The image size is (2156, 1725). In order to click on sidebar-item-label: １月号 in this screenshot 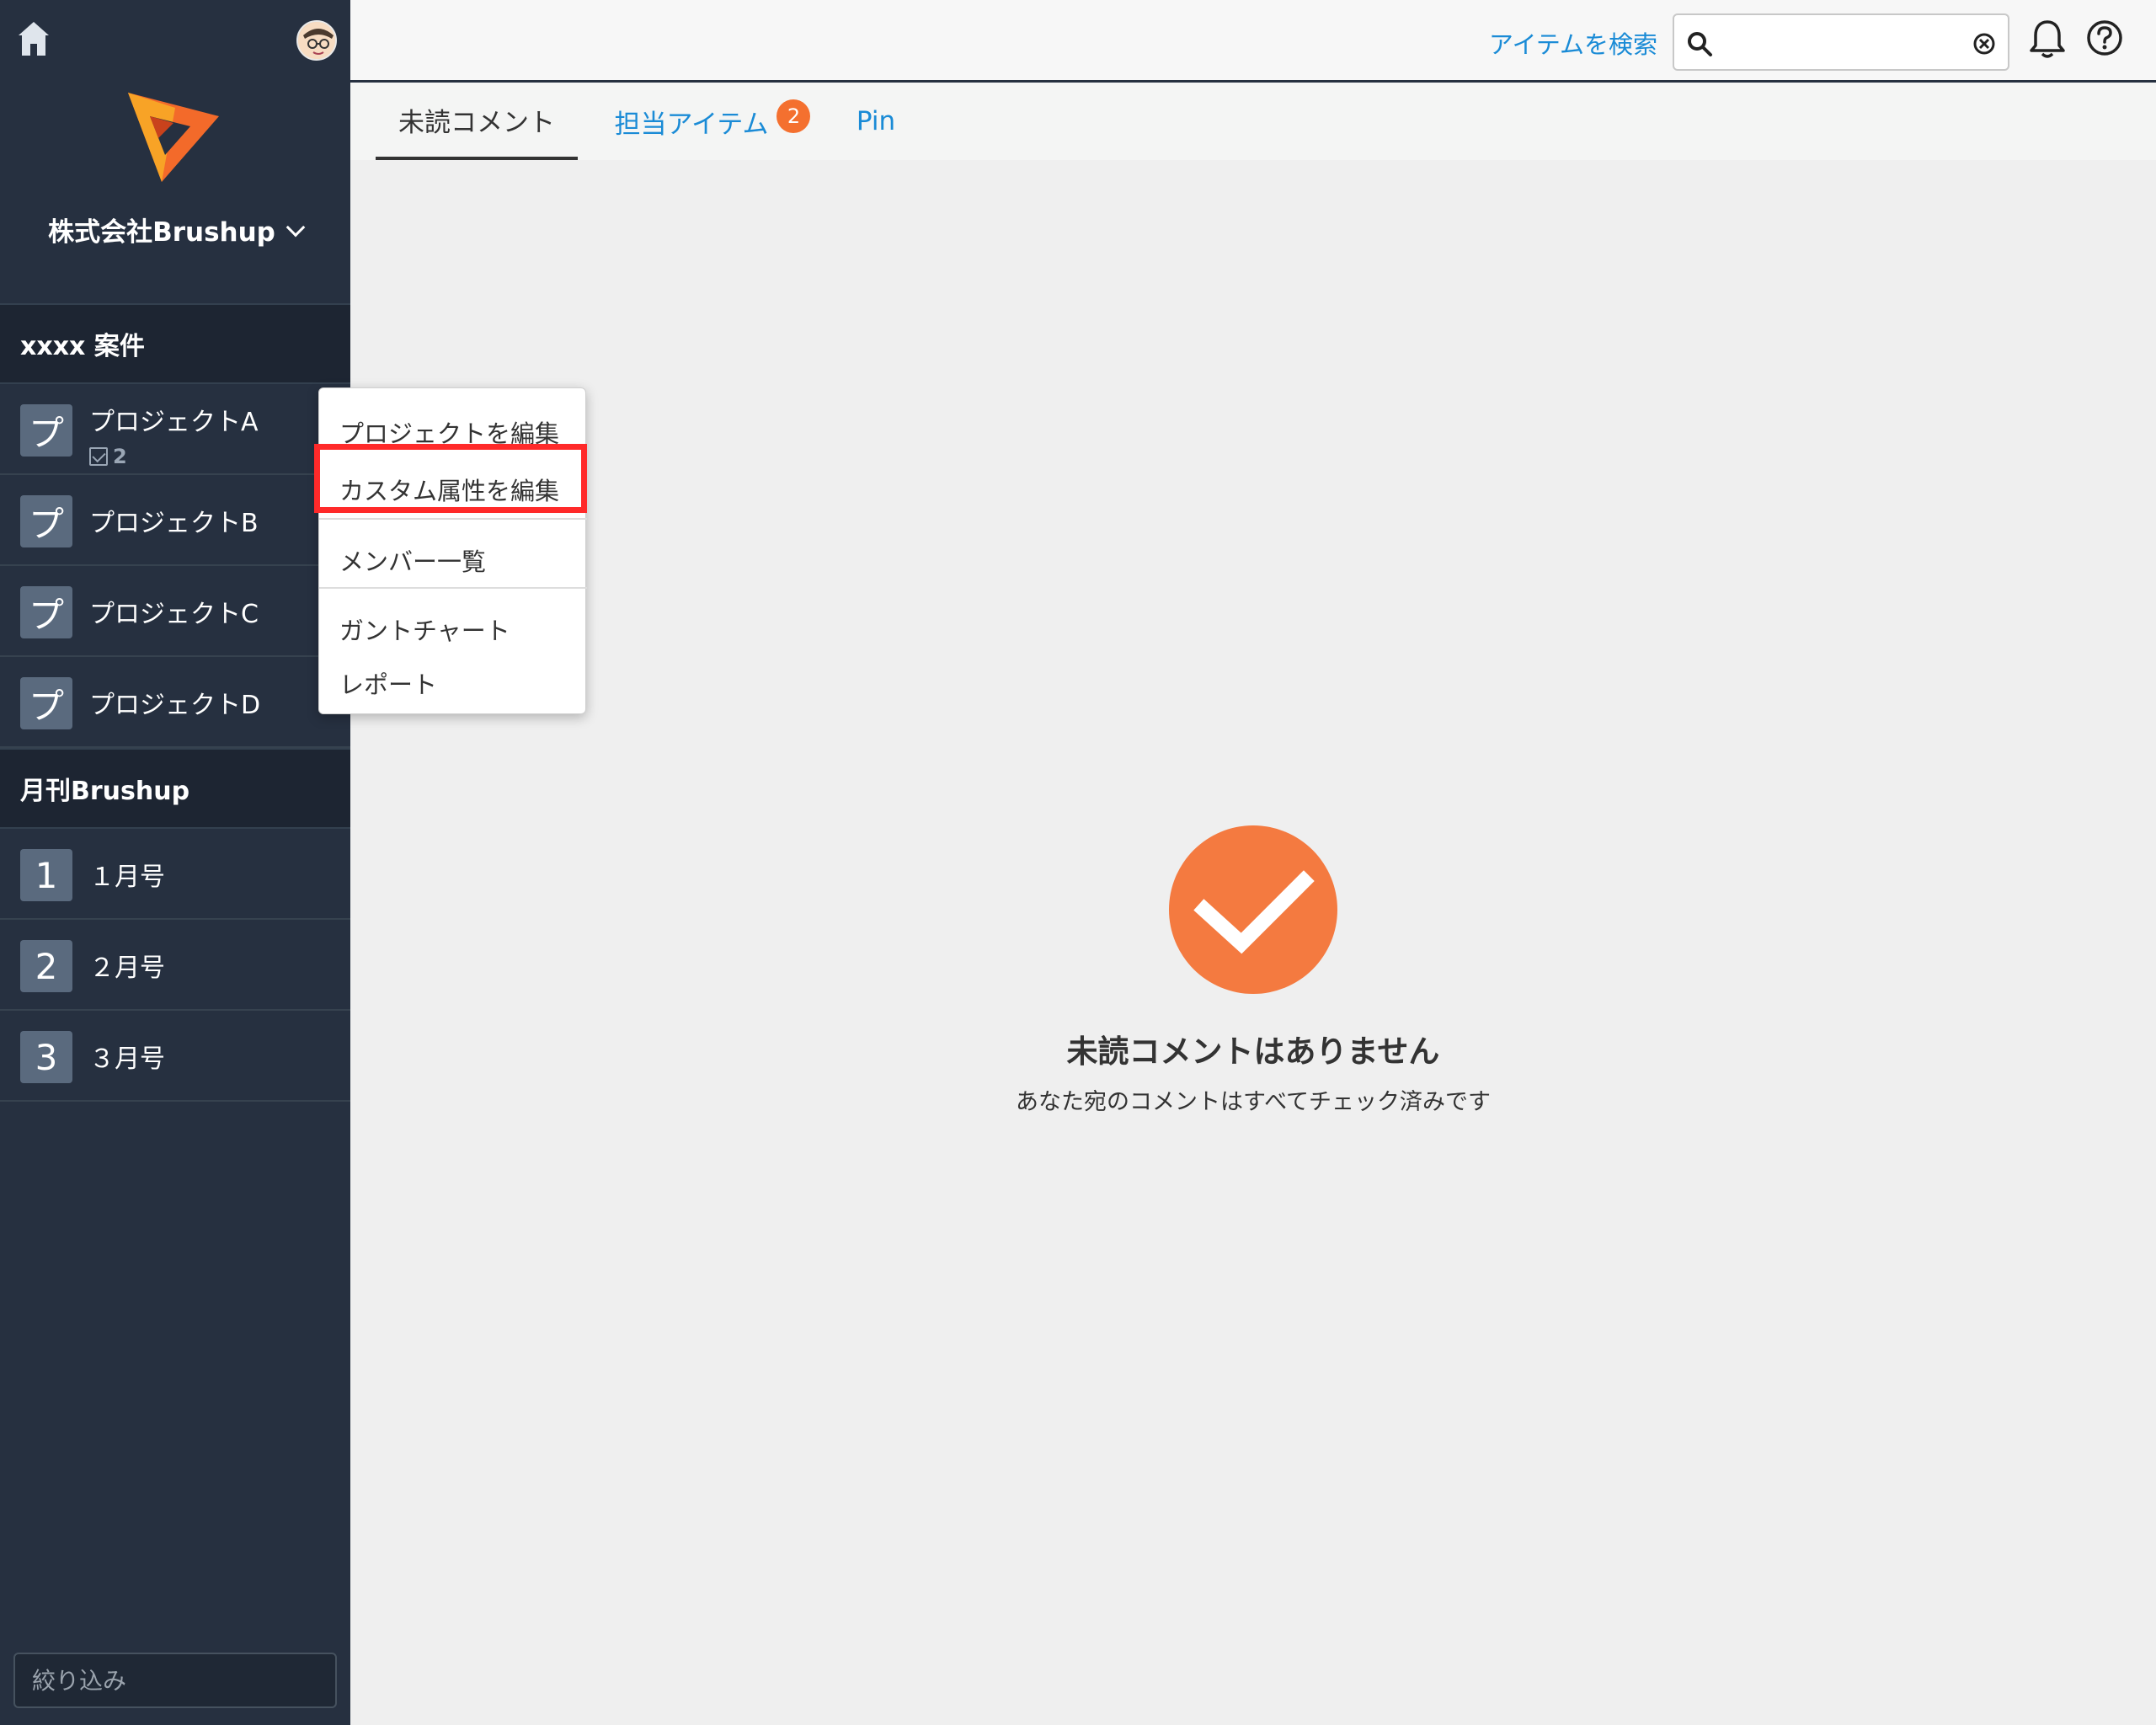, I will do `click(127, 877)`.